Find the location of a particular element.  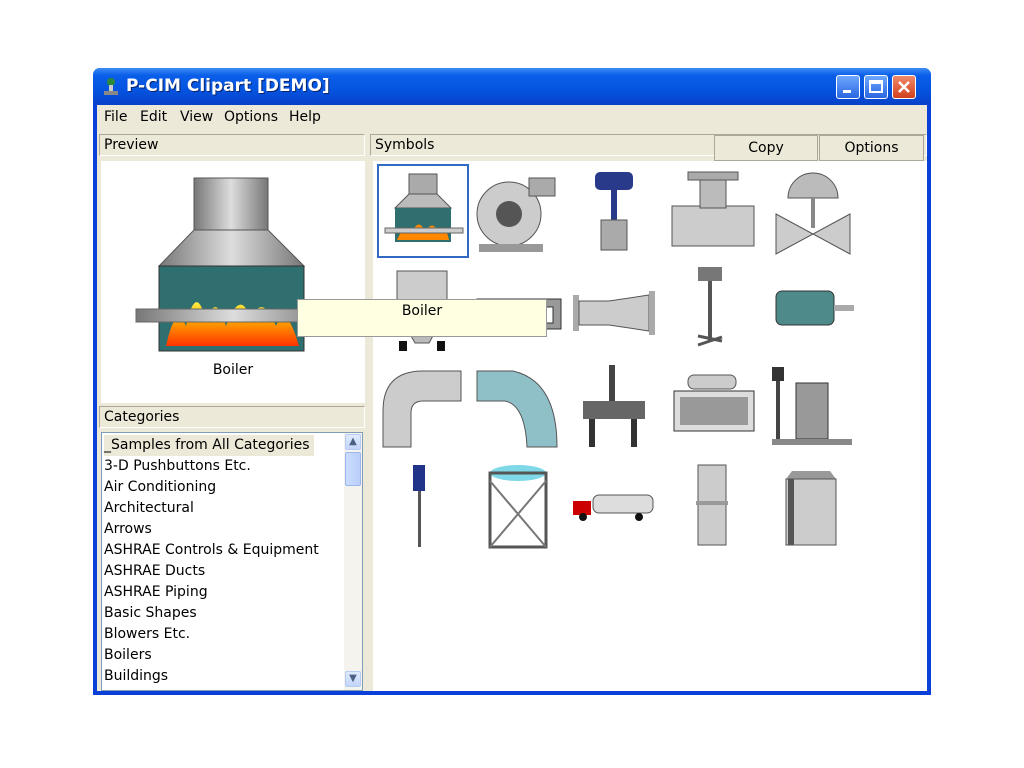

category-item: 3-D Pushbuttons Etc. is located at coordinates (177, 466).